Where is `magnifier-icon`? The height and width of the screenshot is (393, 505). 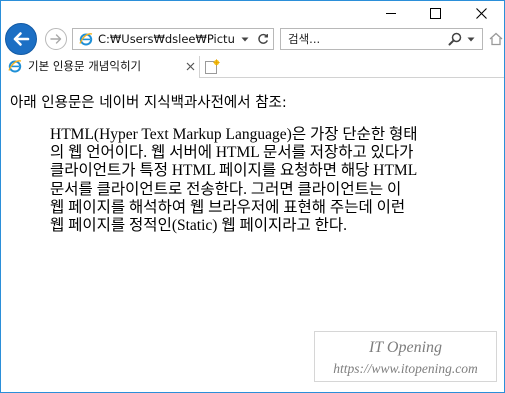 magnifier-icon is located at coordinates (455, 39).